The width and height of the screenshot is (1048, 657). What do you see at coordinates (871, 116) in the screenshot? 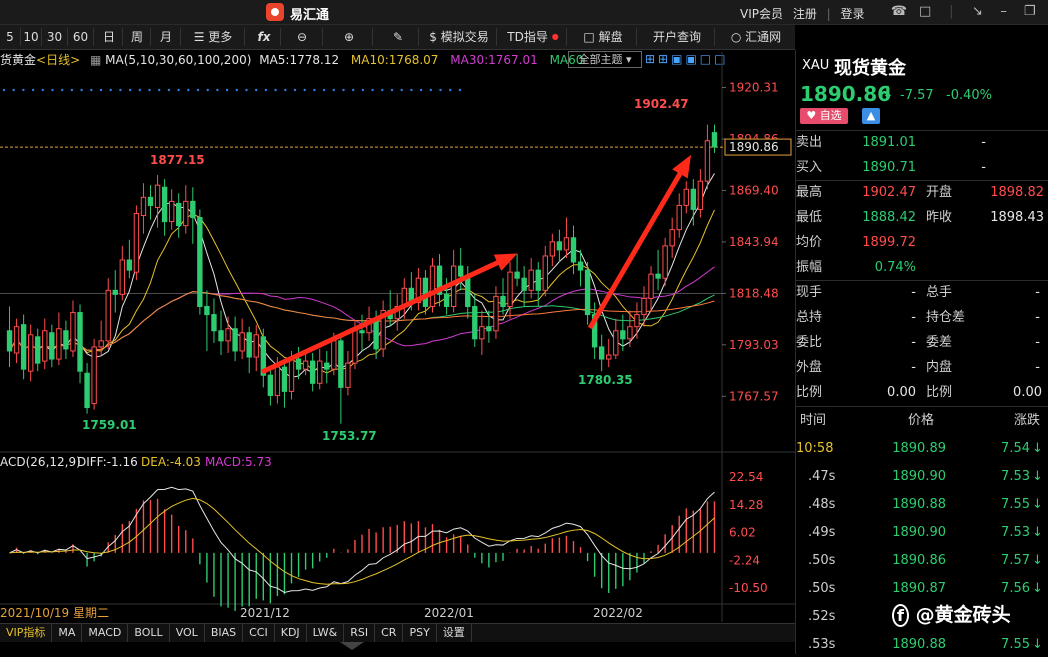
I see `bell-icon: ▲` at bounding box center [871, 116].